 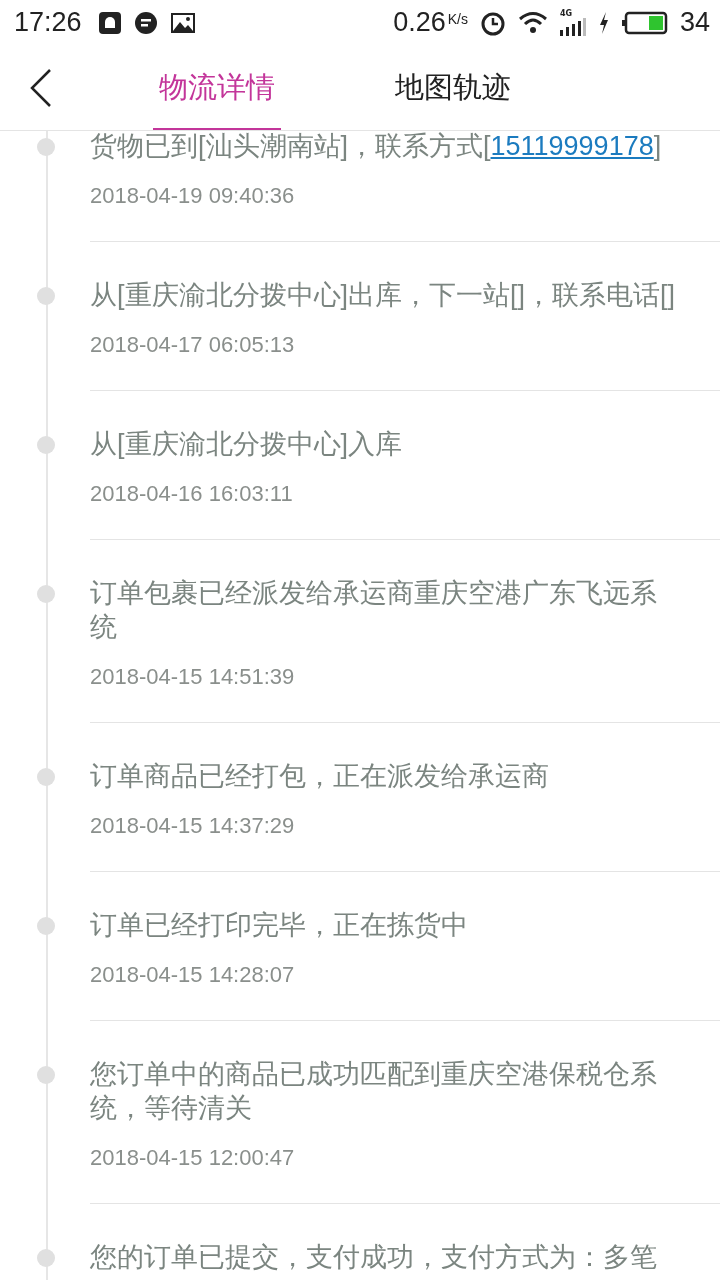 What do you see at coordinates (109, 22) in the screenshot?
I see `bell-icon` at bounding box center [109, 22].